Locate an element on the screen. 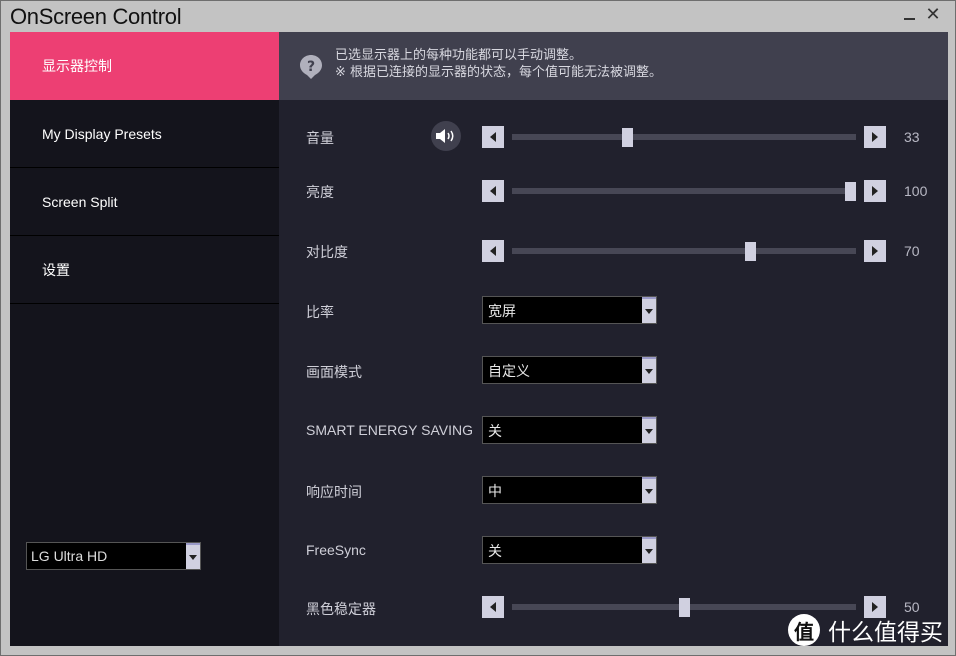 The image size is (956, 656). response-time-label: 响应时间 is located at coordinates (334, 492).